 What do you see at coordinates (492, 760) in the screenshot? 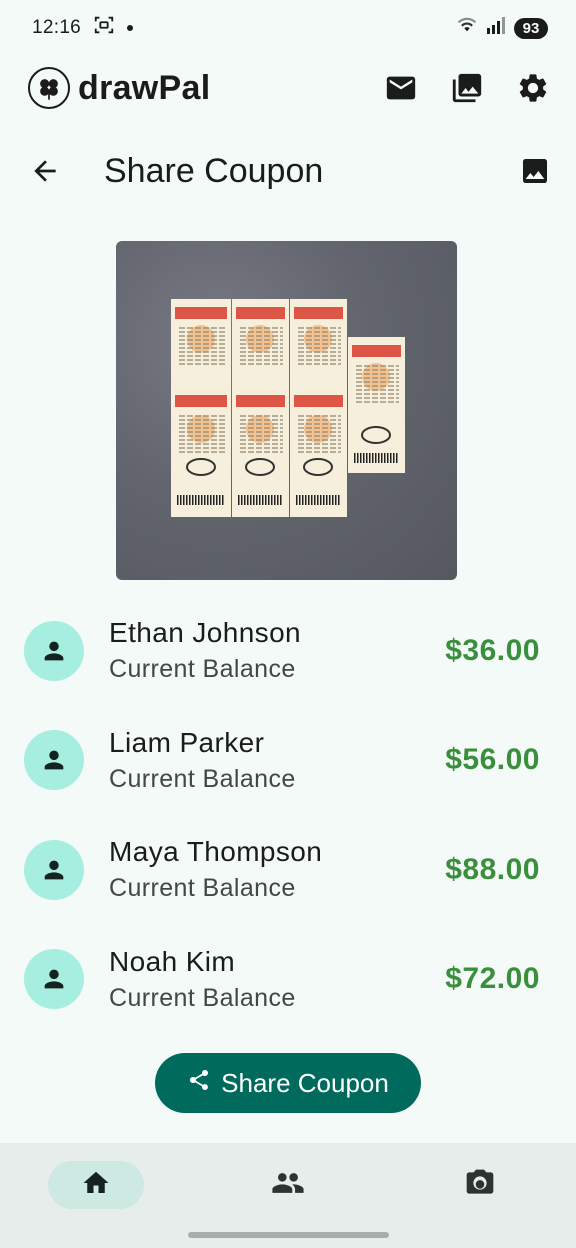
I see `member-balance: $56.00` at bounding box center [492, 760].